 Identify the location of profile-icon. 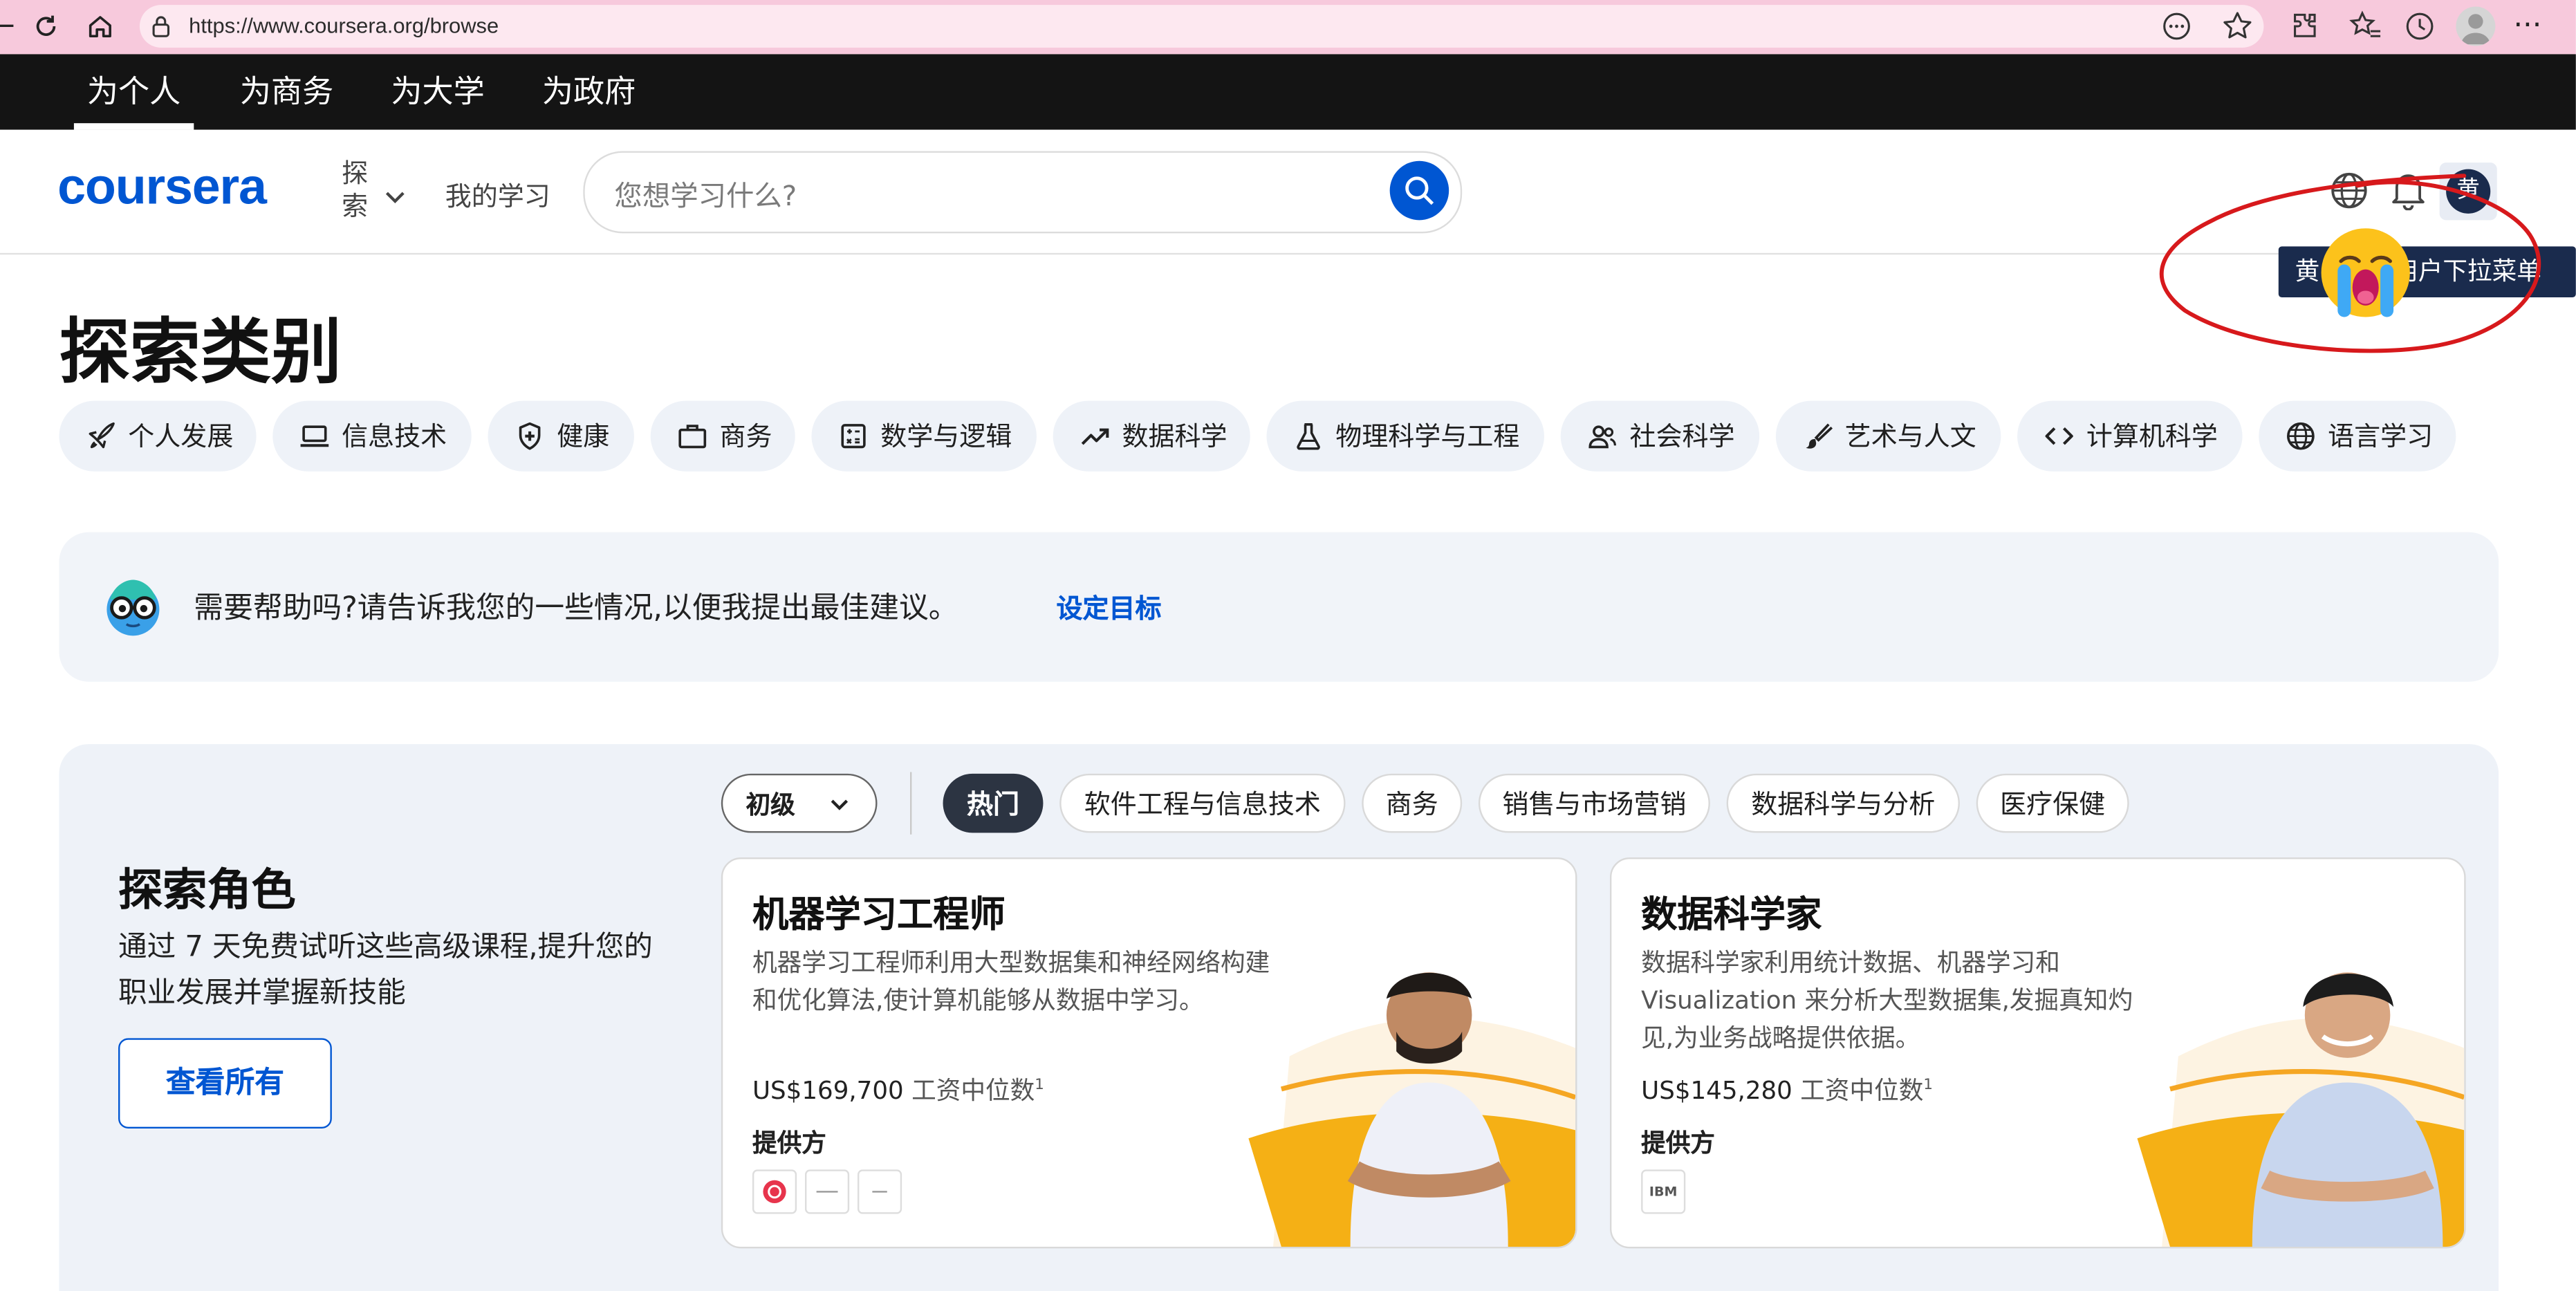
(2476, 26).